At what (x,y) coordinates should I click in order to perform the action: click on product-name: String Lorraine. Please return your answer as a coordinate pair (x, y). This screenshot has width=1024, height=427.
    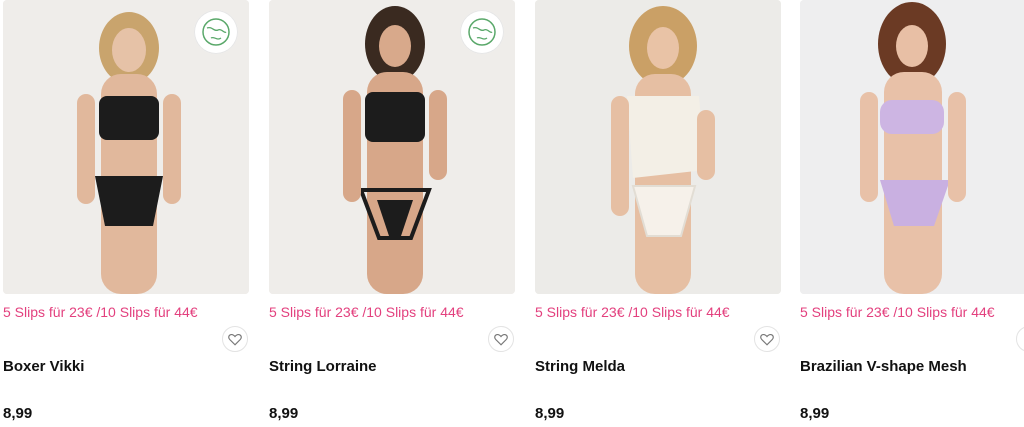
    Looking at the image, I should click on (323, 366).